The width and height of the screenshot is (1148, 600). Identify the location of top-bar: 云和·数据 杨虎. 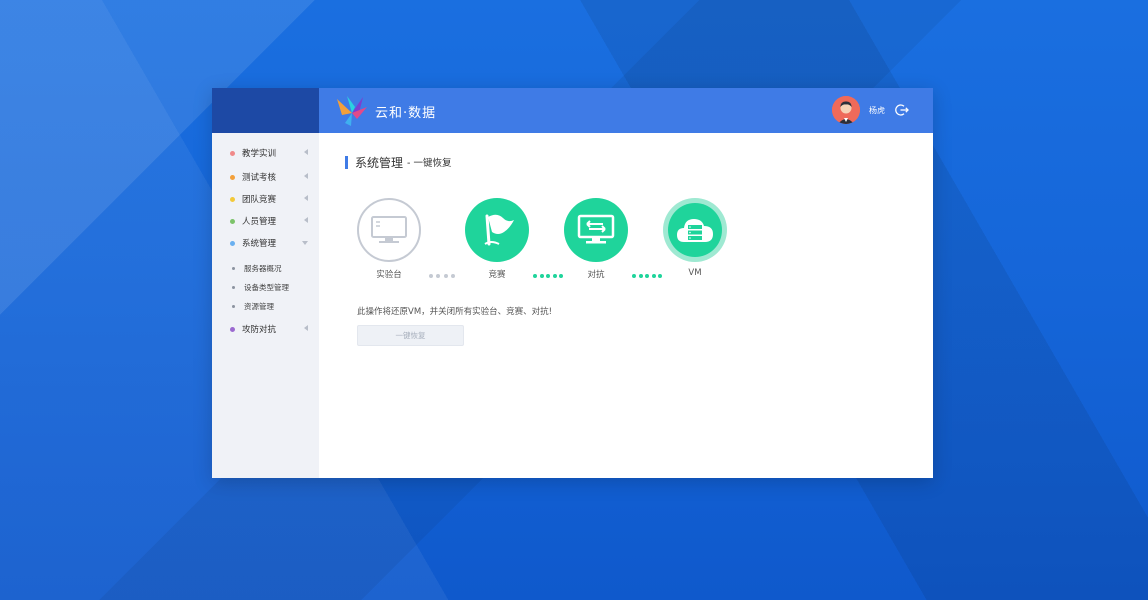
(626, 110).